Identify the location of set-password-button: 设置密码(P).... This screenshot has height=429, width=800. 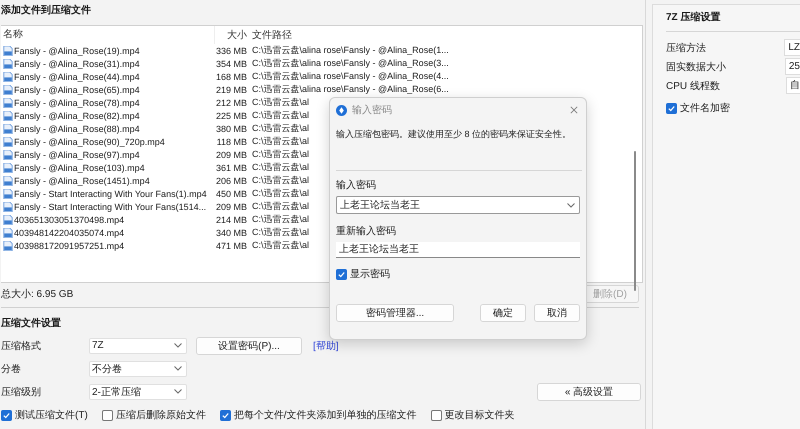
(249, 345).